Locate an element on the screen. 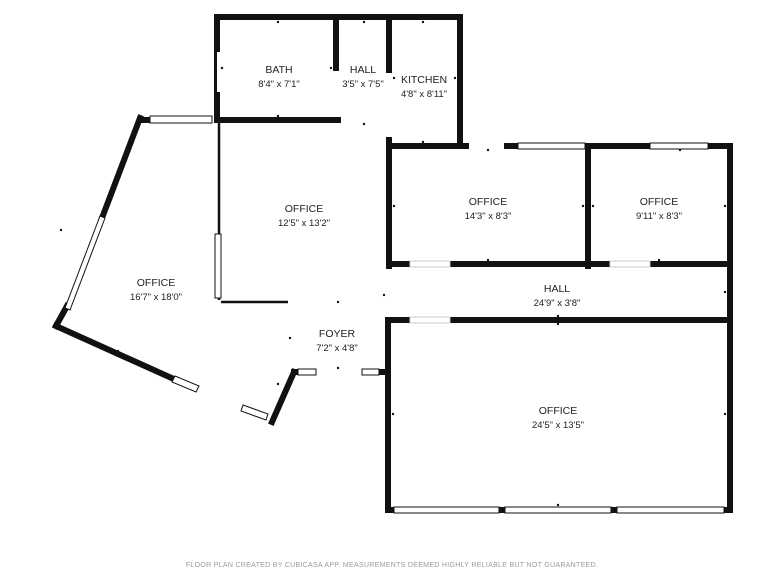 The height and width of the screenshot is (588, 784). room-foyer: FOYER 7'2" x 4'8" is located at coordinates (337, 341).